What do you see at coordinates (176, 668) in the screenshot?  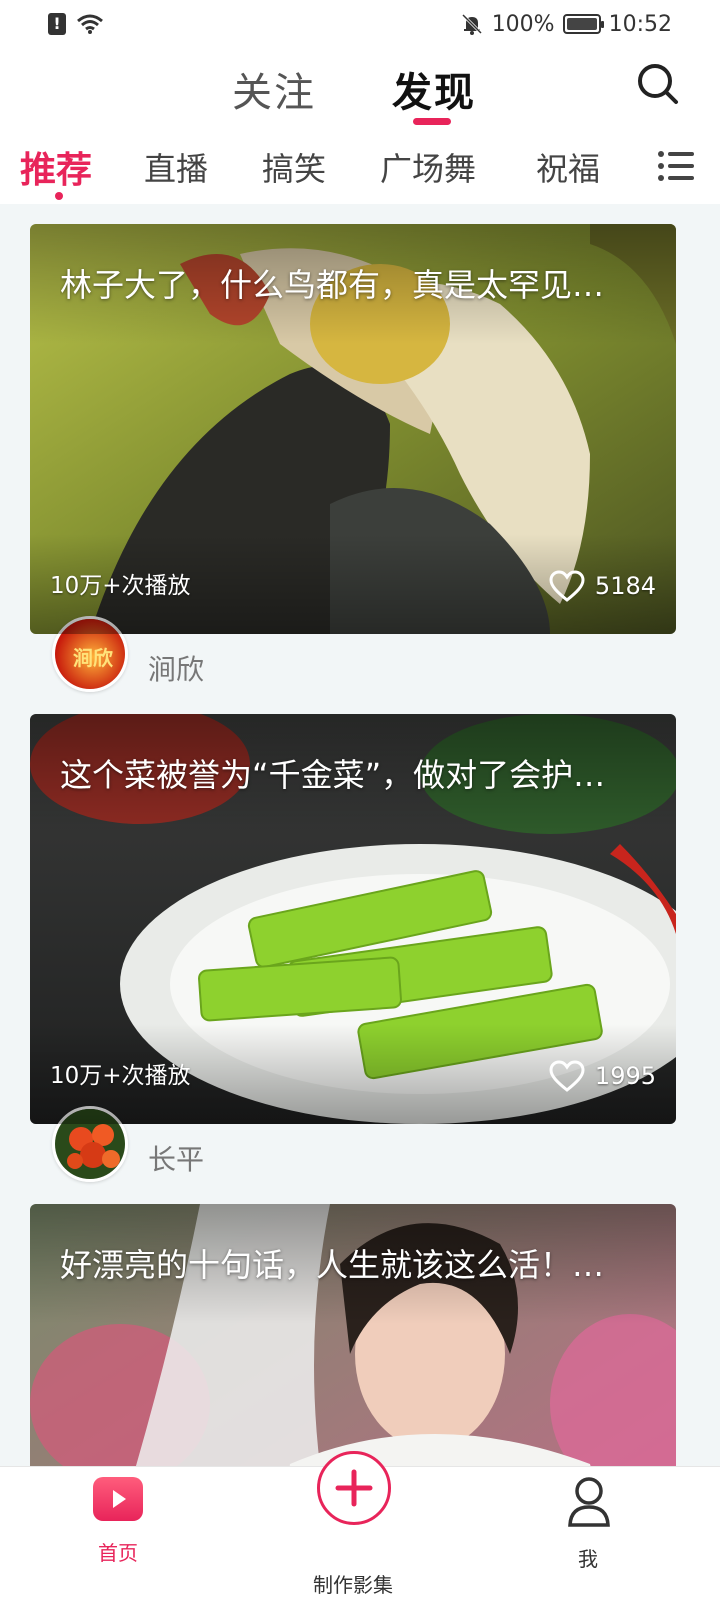 I see `author-name: 涧欣` at bounding box center [176, 668].